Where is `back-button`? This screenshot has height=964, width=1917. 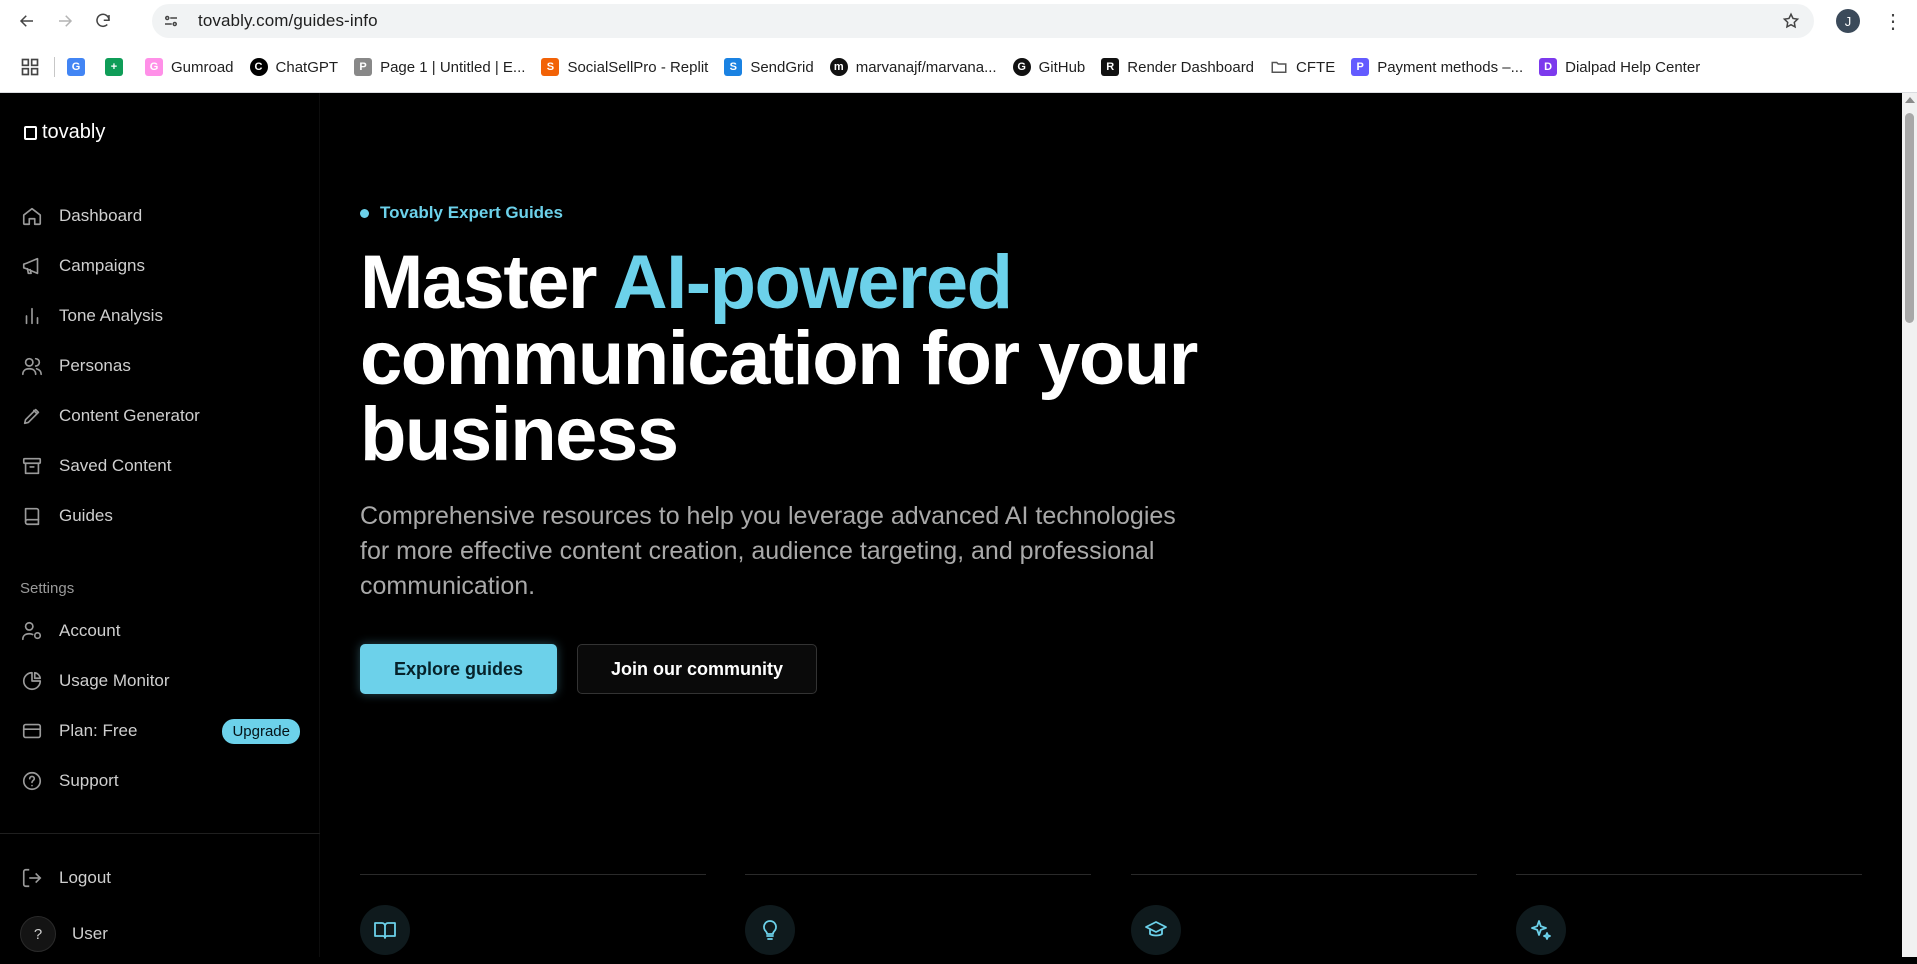 back-button is located at coordinates (27, 21).